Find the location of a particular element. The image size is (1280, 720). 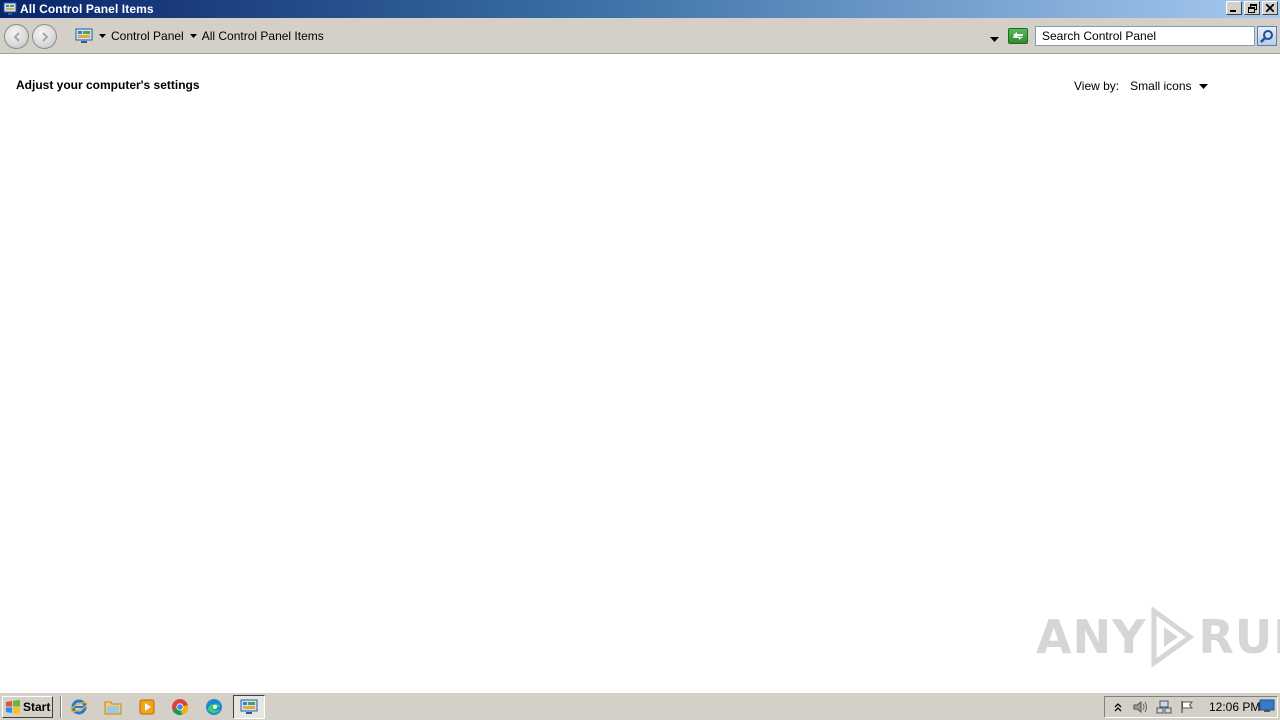

start-button: Start is located at coordinates (27, 707).